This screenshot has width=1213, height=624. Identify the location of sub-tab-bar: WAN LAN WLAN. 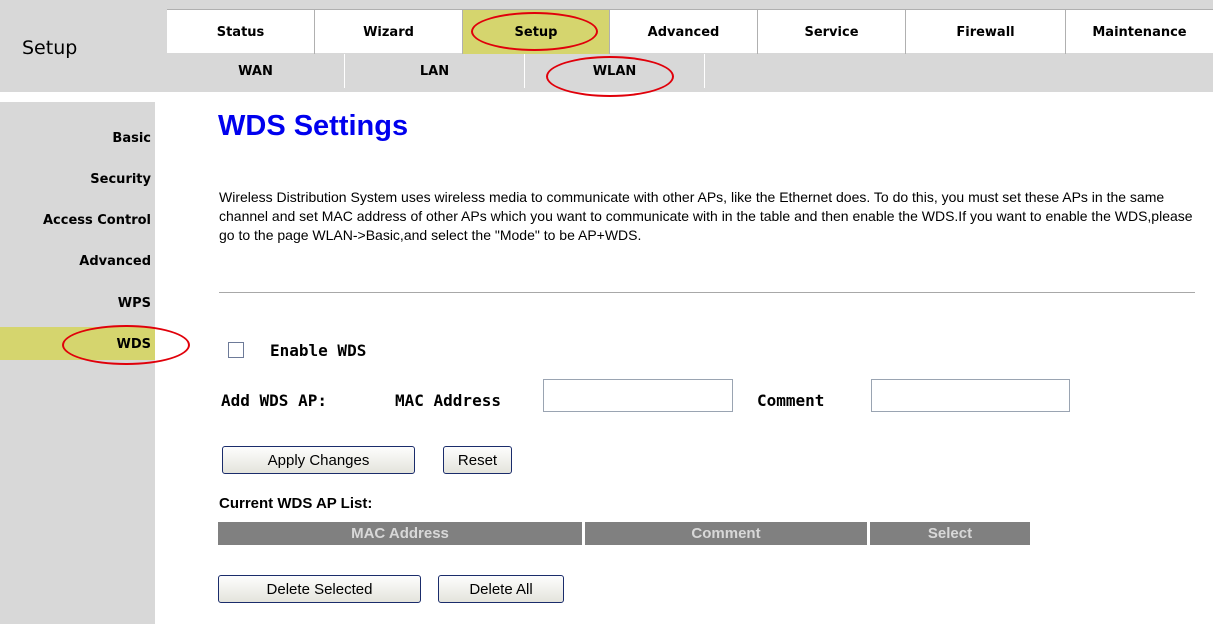
(690, 71).